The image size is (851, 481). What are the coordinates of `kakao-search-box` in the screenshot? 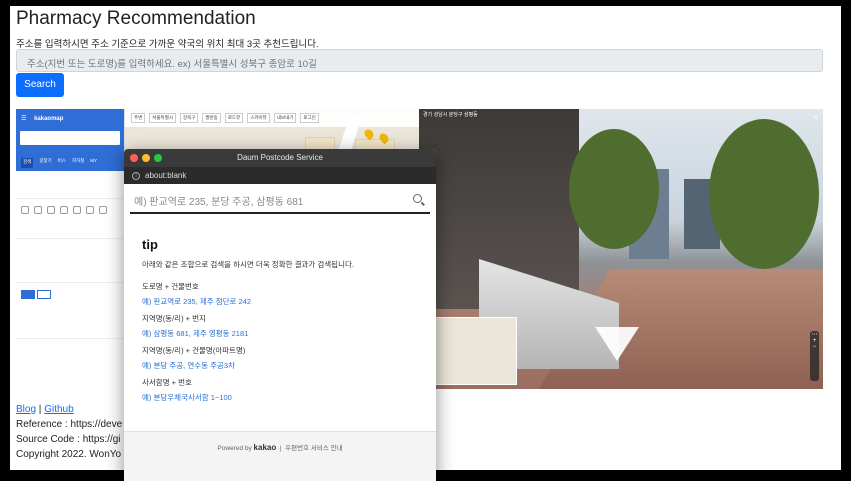 It's located at (70, 142).